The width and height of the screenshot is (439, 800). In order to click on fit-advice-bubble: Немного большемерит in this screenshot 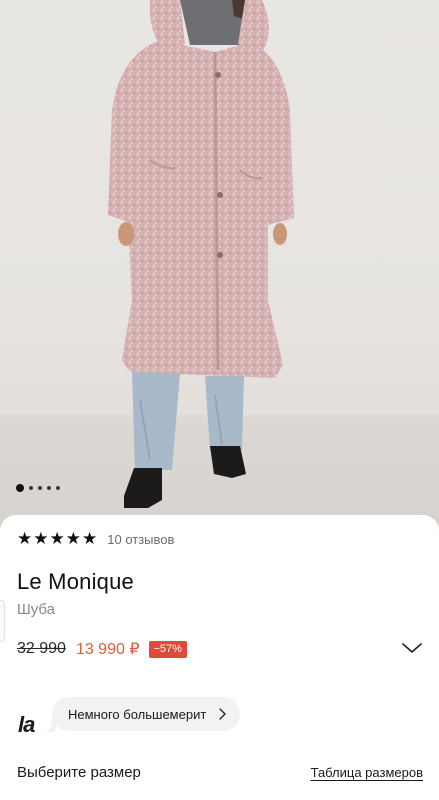, I will do `click(146, 714)`.